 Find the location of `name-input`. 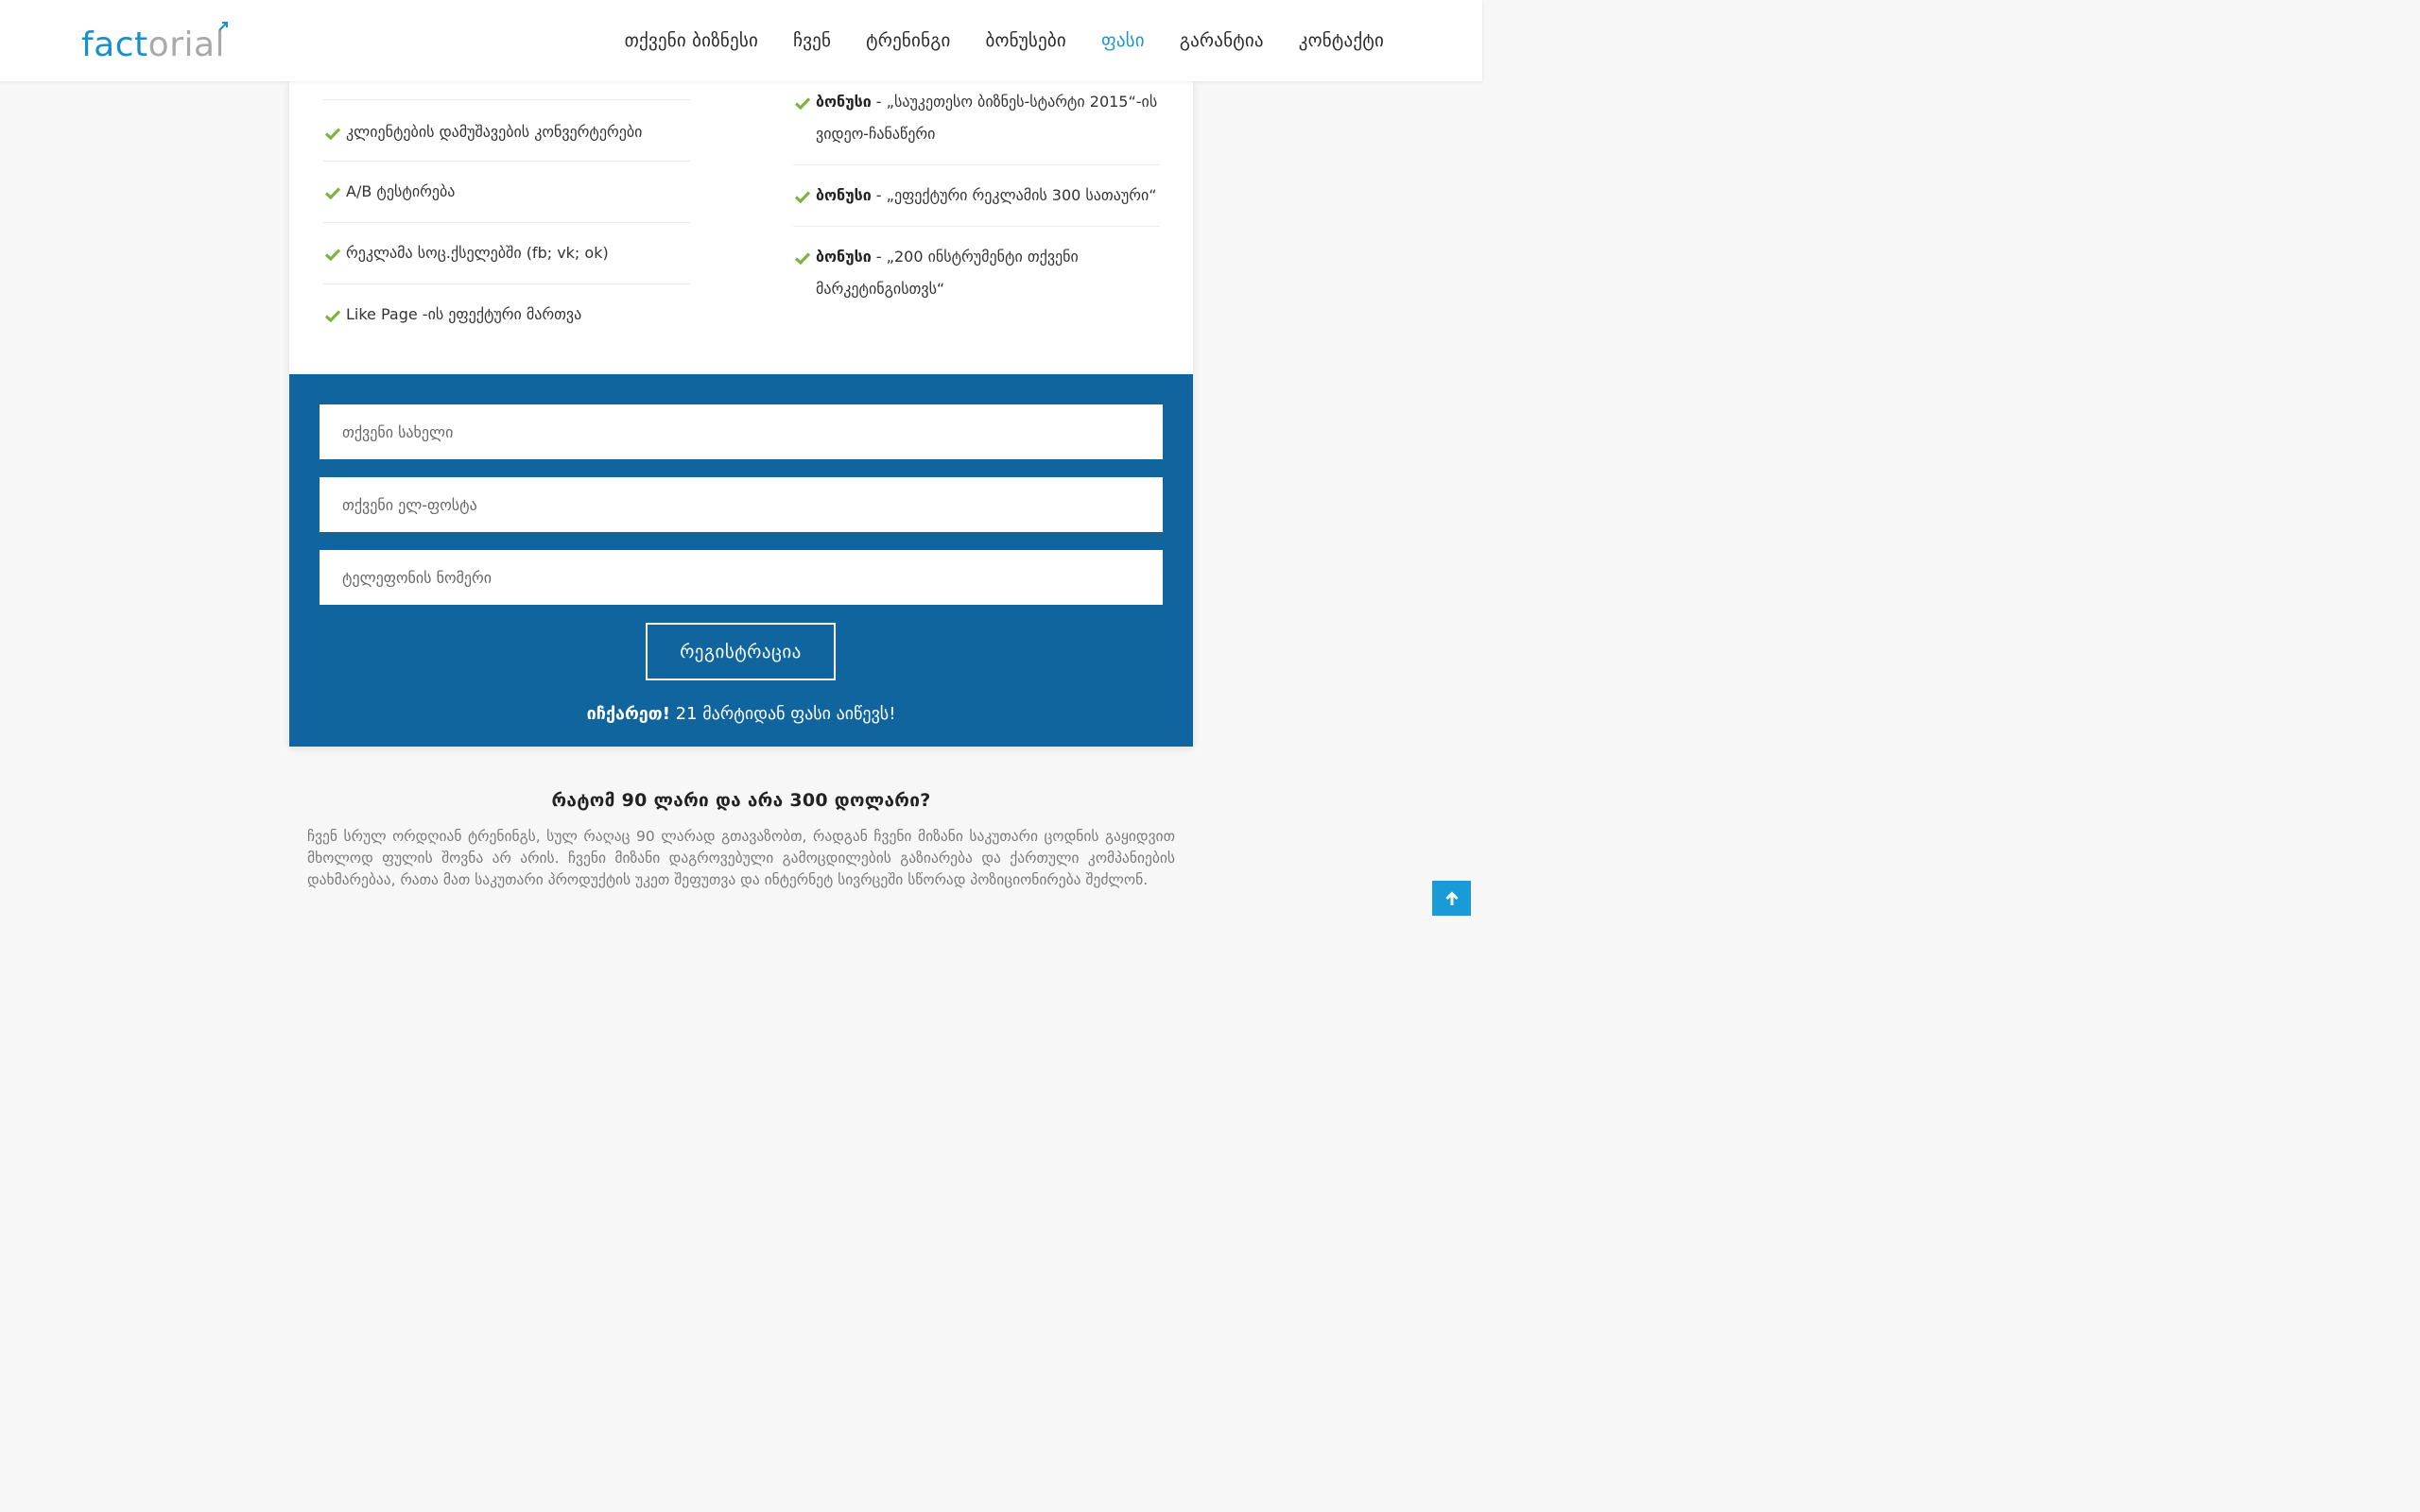

name-input is located at coordinates (742, 431).